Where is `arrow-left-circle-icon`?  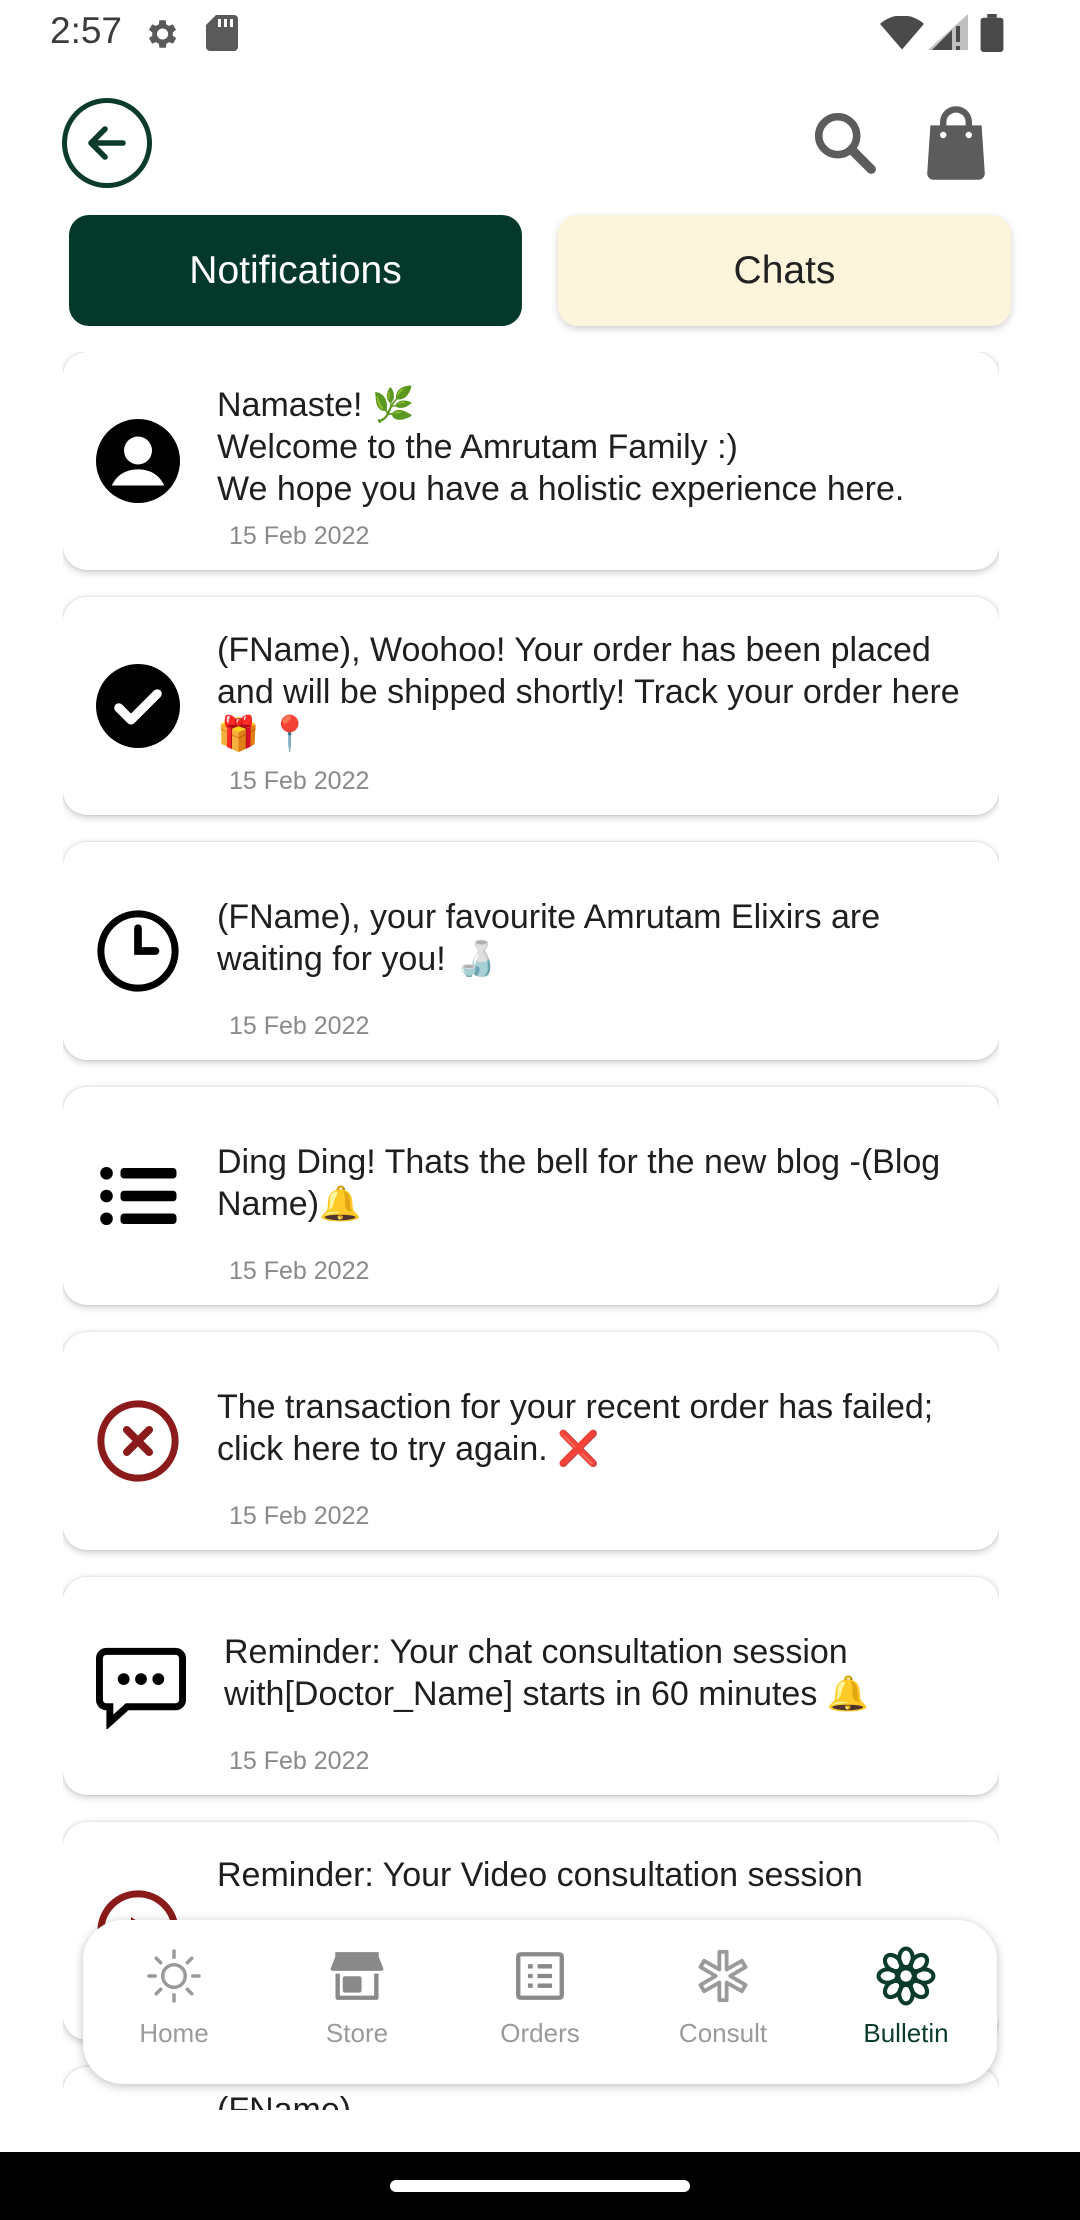 arrow-left-circle-icon is located at coordinates (107, 143).